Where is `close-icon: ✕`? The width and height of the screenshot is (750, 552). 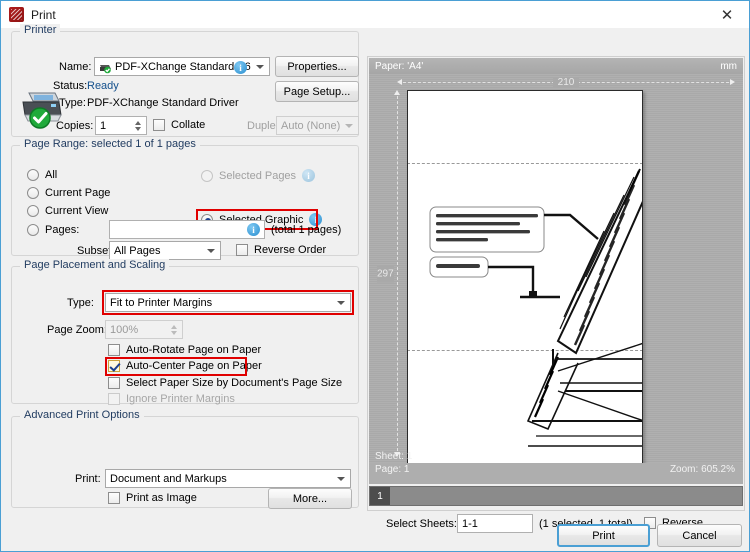
close-icon: ✕ is located at coordinates (727, 14).